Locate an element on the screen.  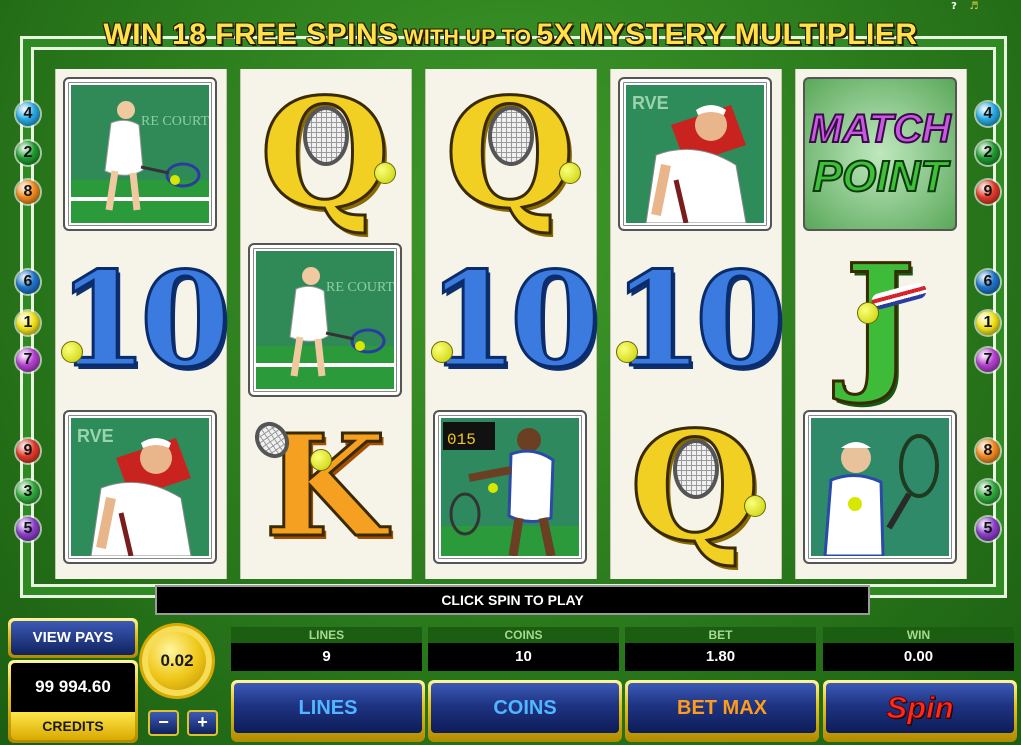
payline-marker-right-1: 1 is located at coordinates (988, 323).